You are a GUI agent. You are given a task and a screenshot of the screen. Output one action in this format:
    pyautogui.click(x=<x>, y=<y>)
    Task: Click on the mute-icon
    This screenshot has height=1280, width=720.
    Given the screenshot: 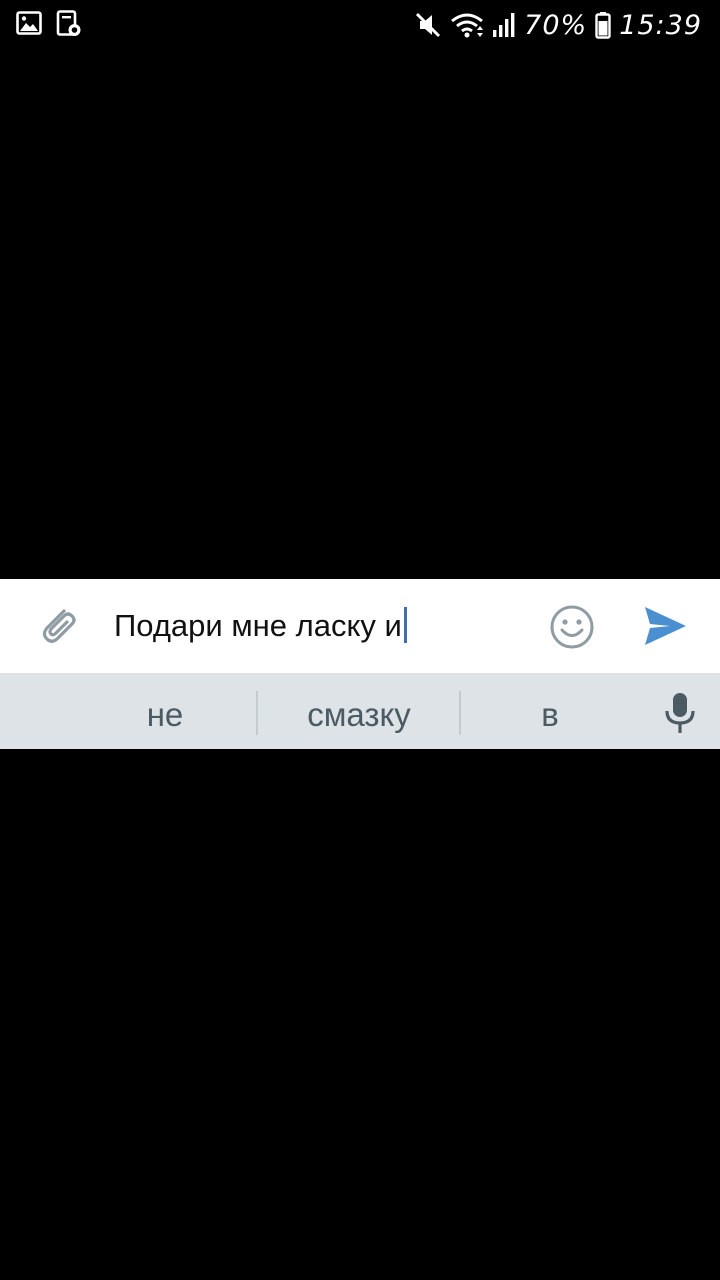 What is the action you would take?
    pyautogui.click(x=428, y=25)
    